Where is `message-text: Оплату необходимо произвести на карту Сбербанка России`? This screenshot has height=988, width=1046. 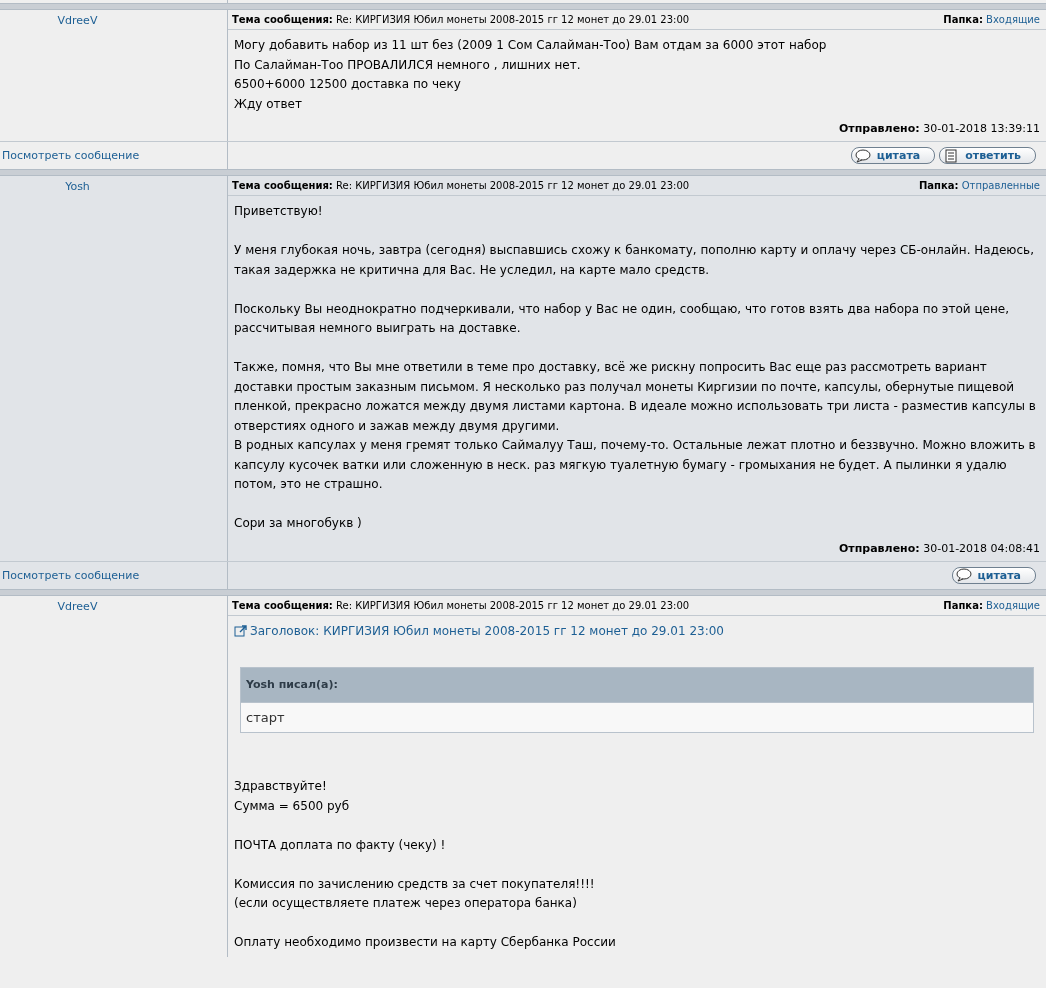
message-text: Оплату необходимо произвести на карту Сбербанка России is located at coordinates (425, 942).